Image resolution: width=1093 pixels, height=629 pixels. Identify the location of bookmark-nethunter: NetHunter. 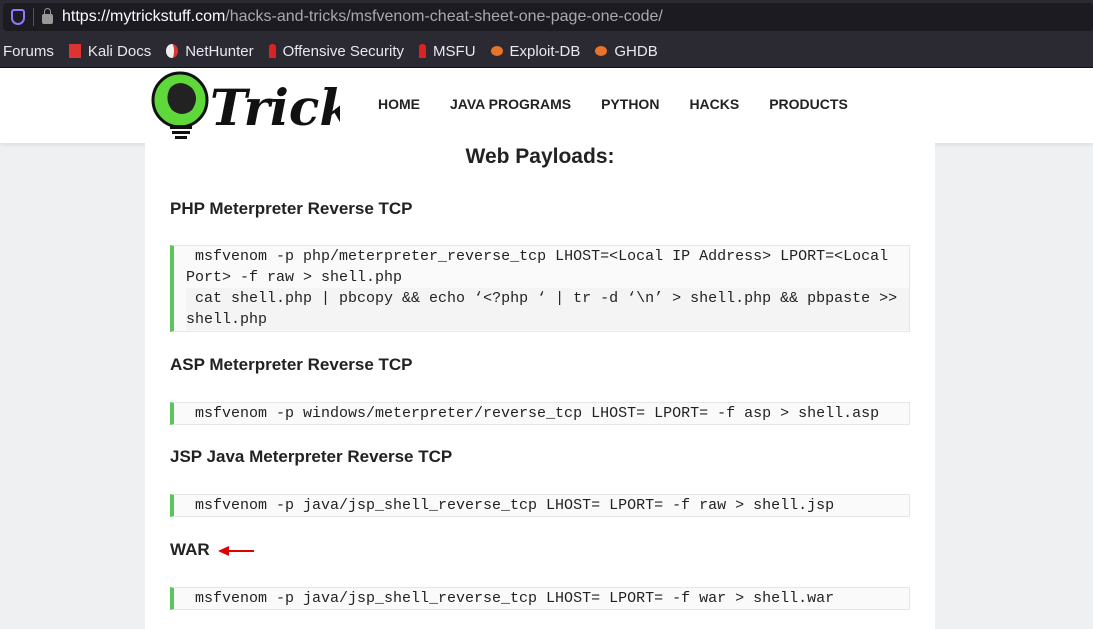
(210, 51).